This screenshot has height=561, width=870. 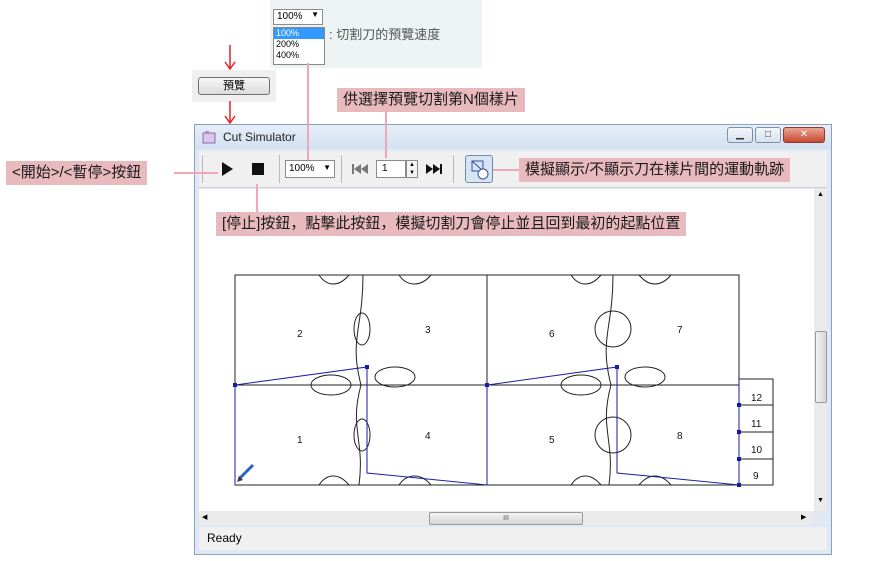 What do you see at coordinates (385, 168) in the screenshot?
I see `sample-number-value: 1` at bounding box center [385, 168].